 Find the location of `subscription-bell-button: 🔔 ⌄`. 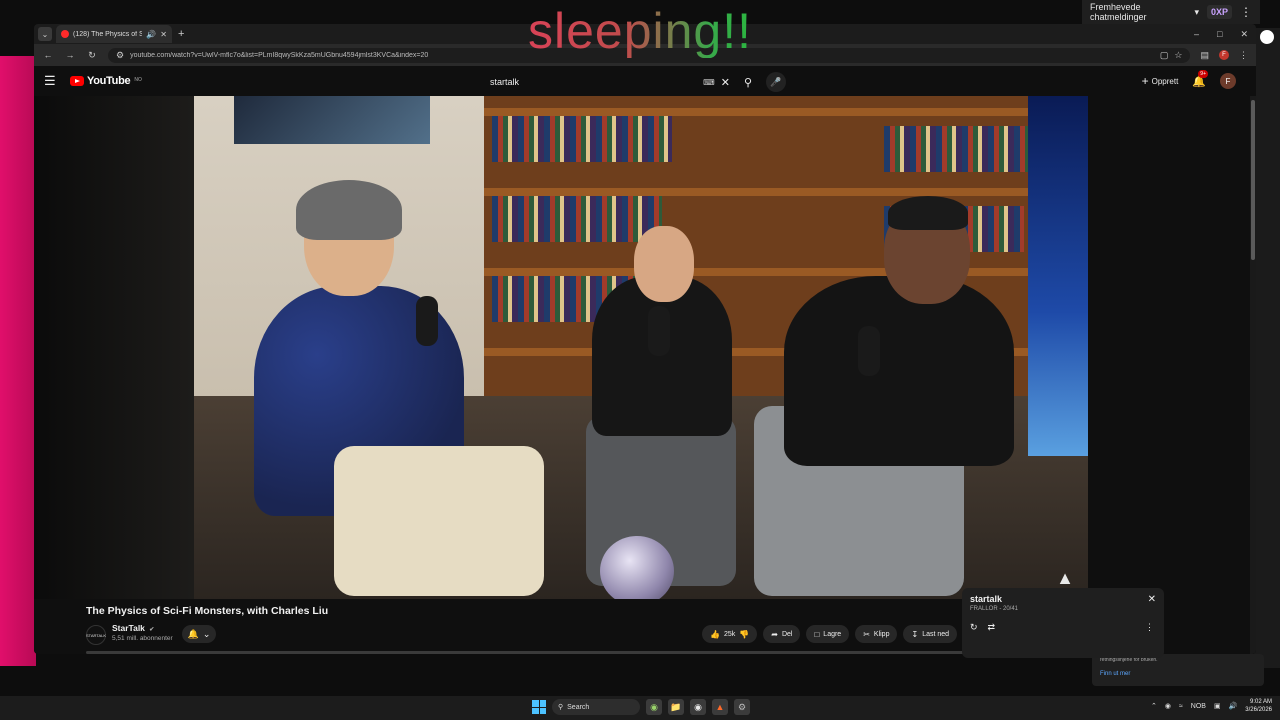

subscription-bell-button: 🔔 ⌄ is located at coordinates (199, 634).